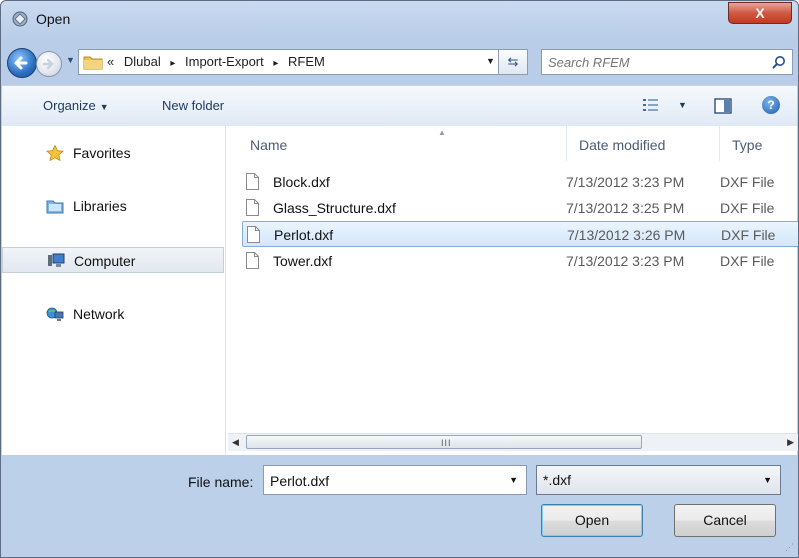 The image size is (799, 558). What do you see at coordinates (269, 145) in the screenshot?
I see `column-header-label: Name` at bounding box center [269, 145].